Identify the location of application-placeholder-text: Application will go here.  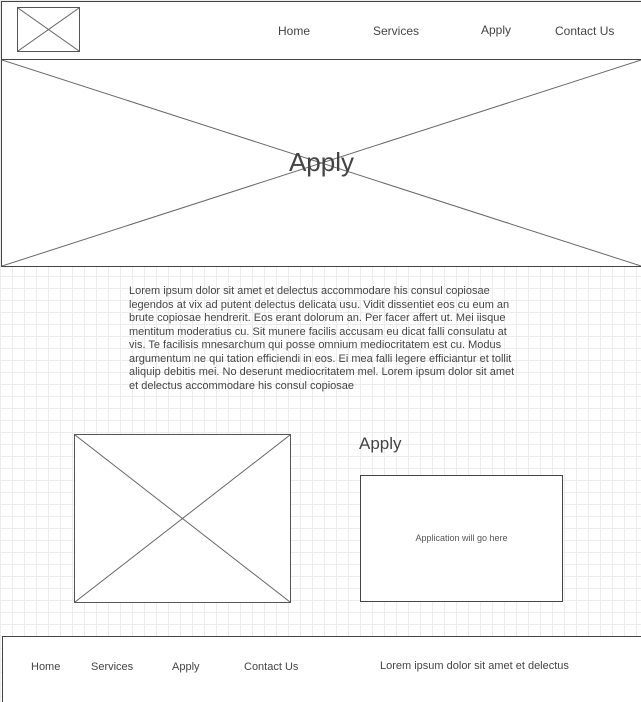
(461, 538).